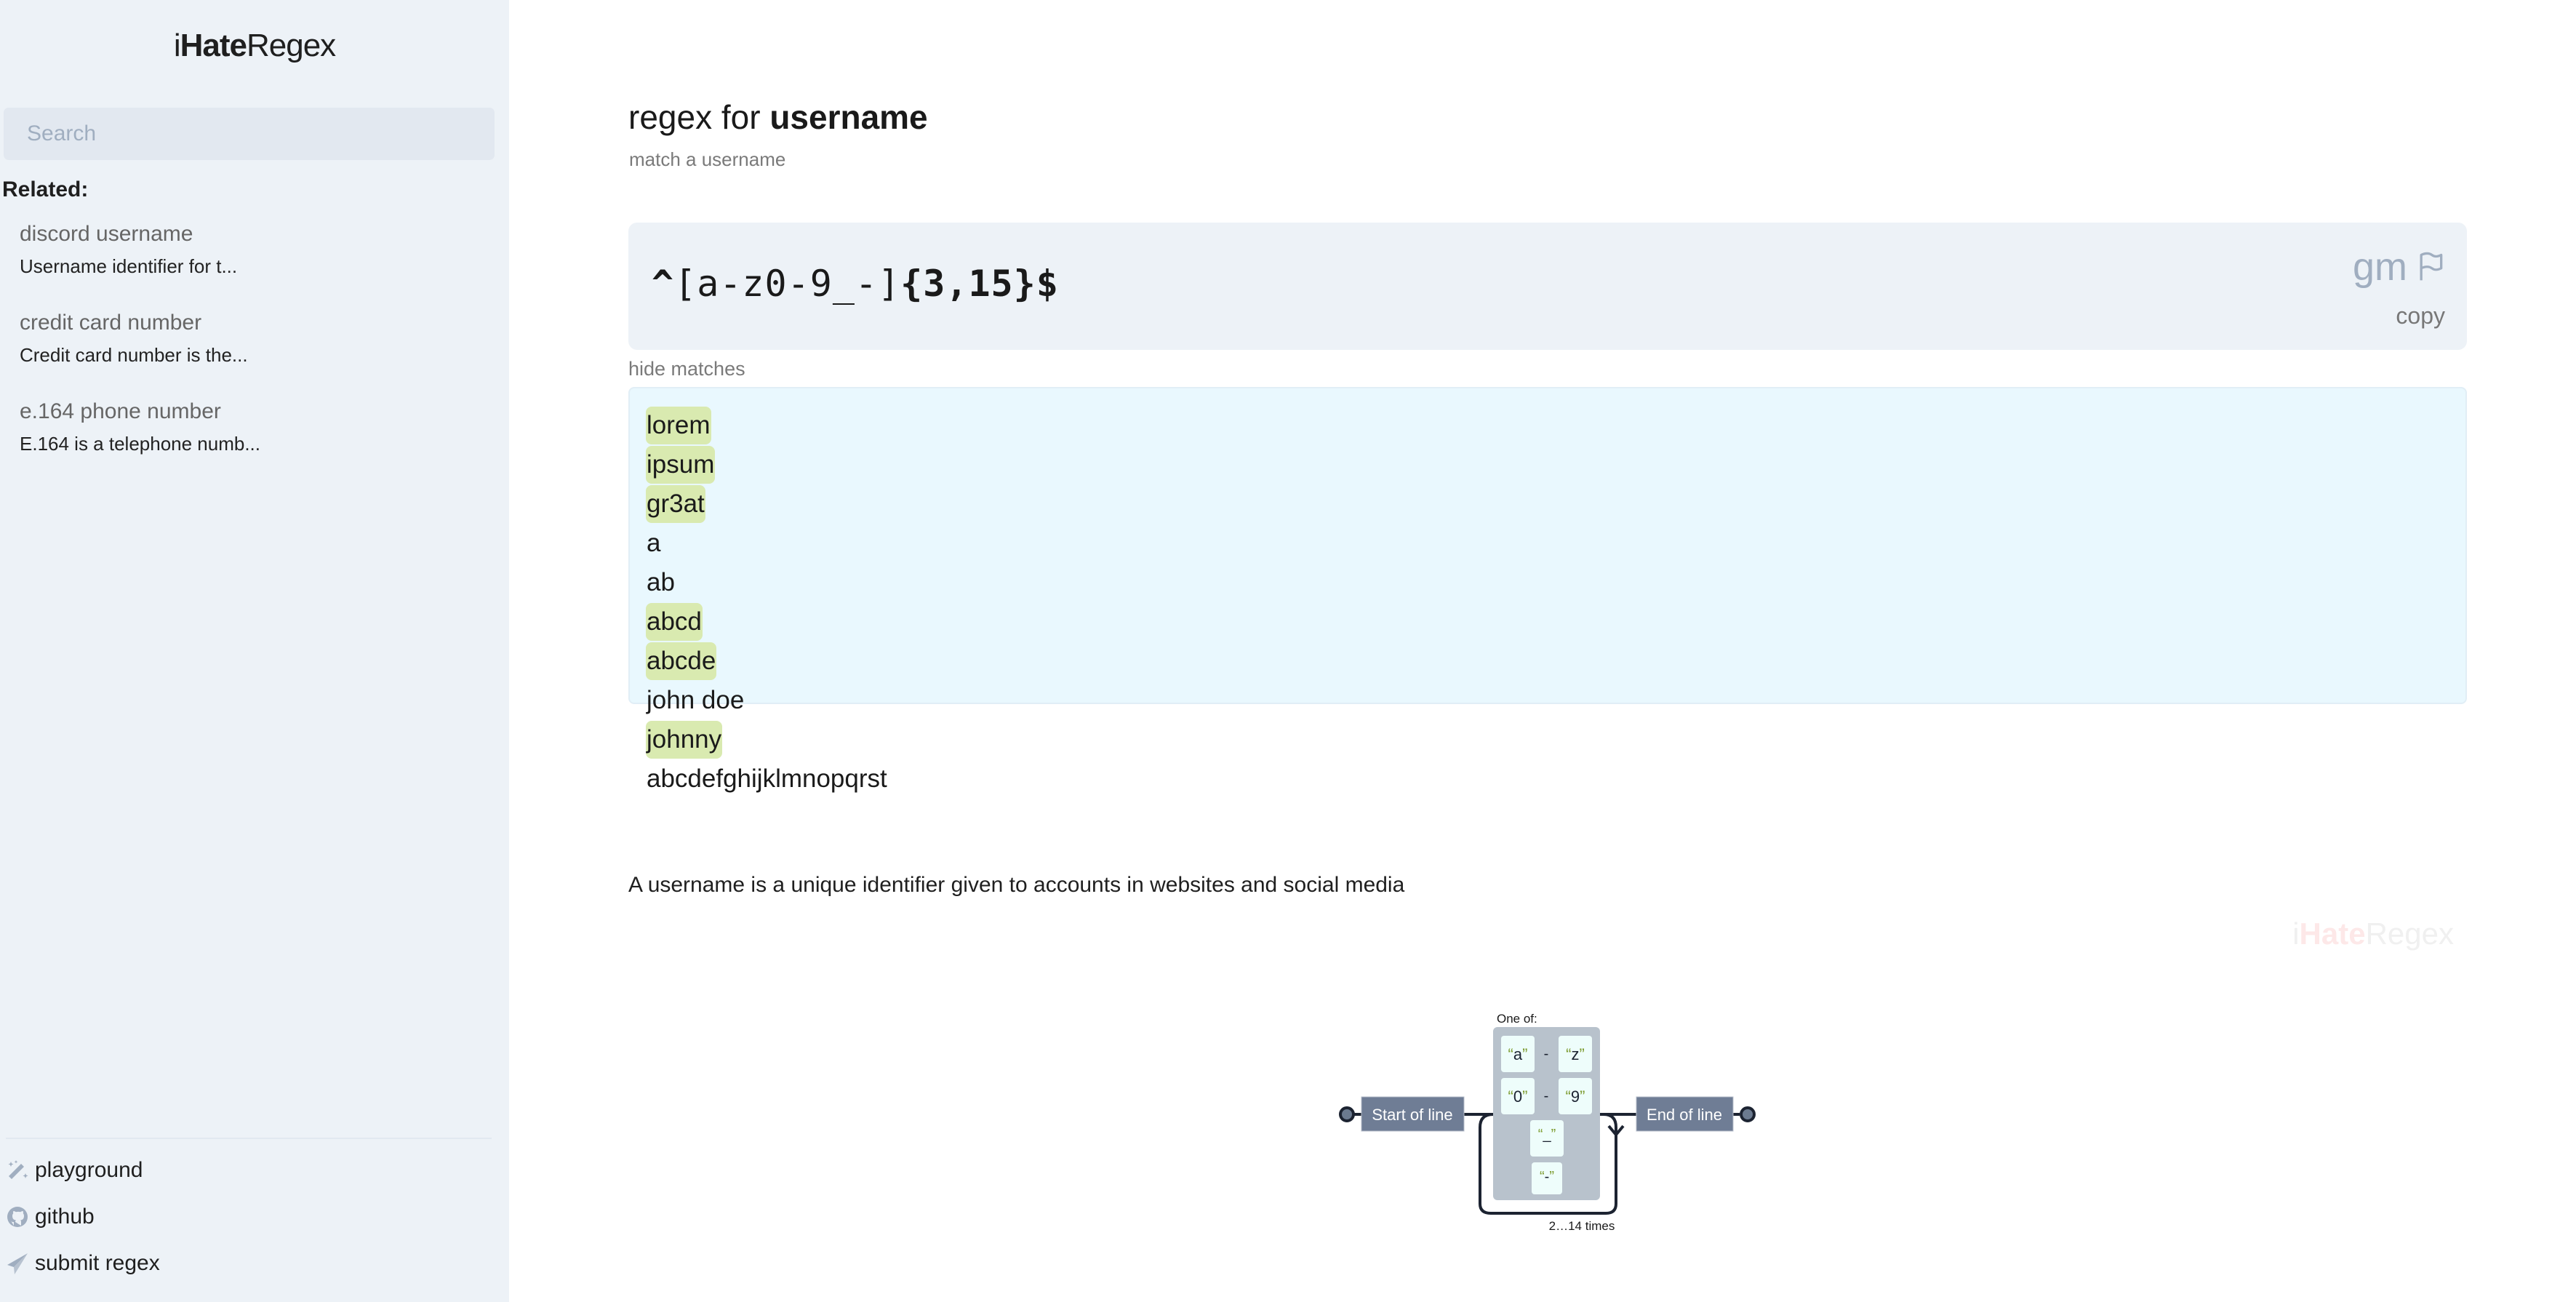 Image resolution: width=2576 pixels, height=1302 pixels. I want to click on matched-text: gr3at, so click(675, 504).